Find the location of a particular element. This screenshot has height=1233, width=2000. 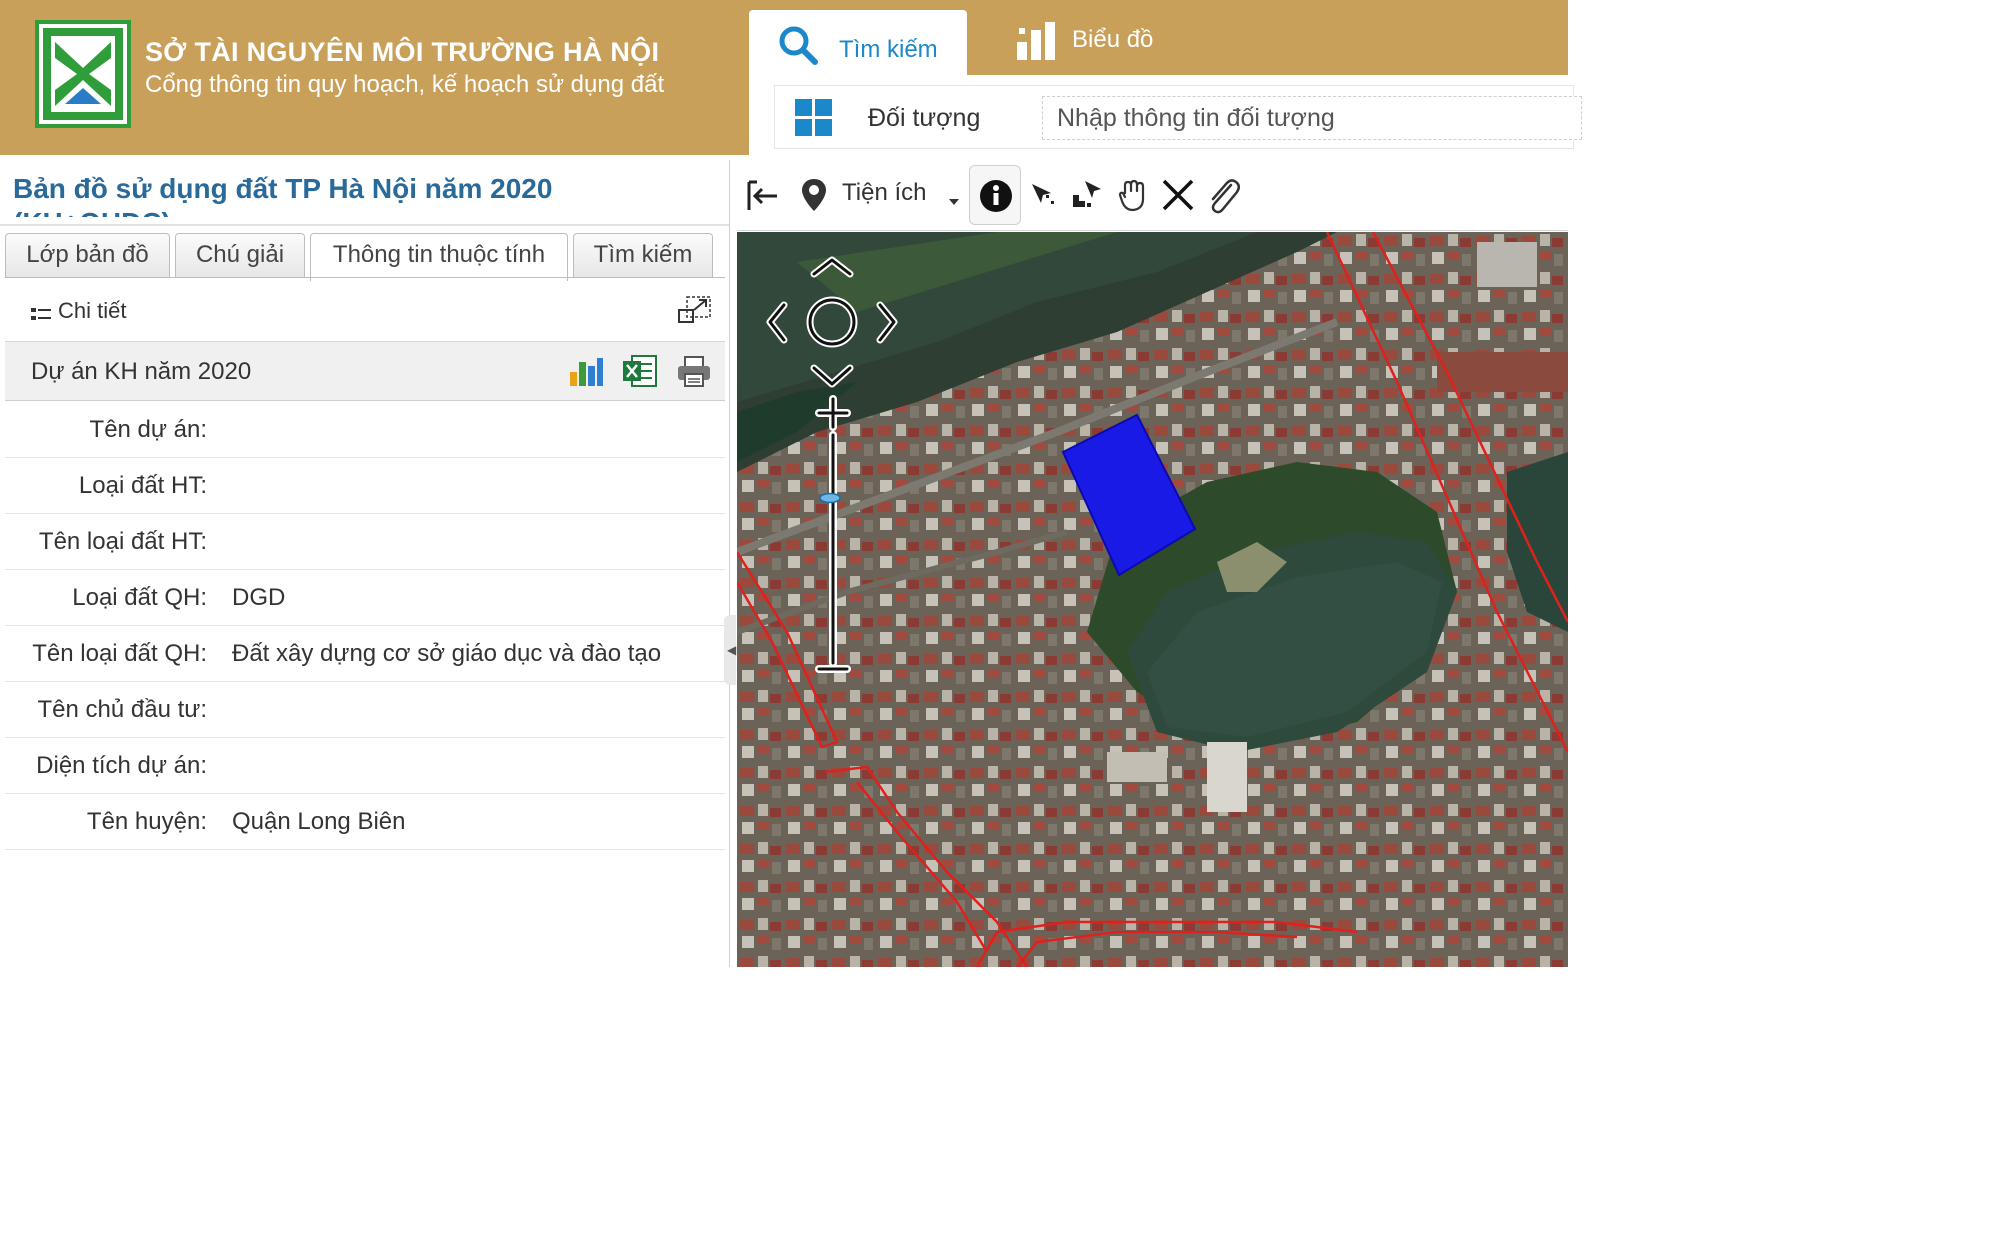

detail-label: Chi tiết is located at coordinates (92, 310).